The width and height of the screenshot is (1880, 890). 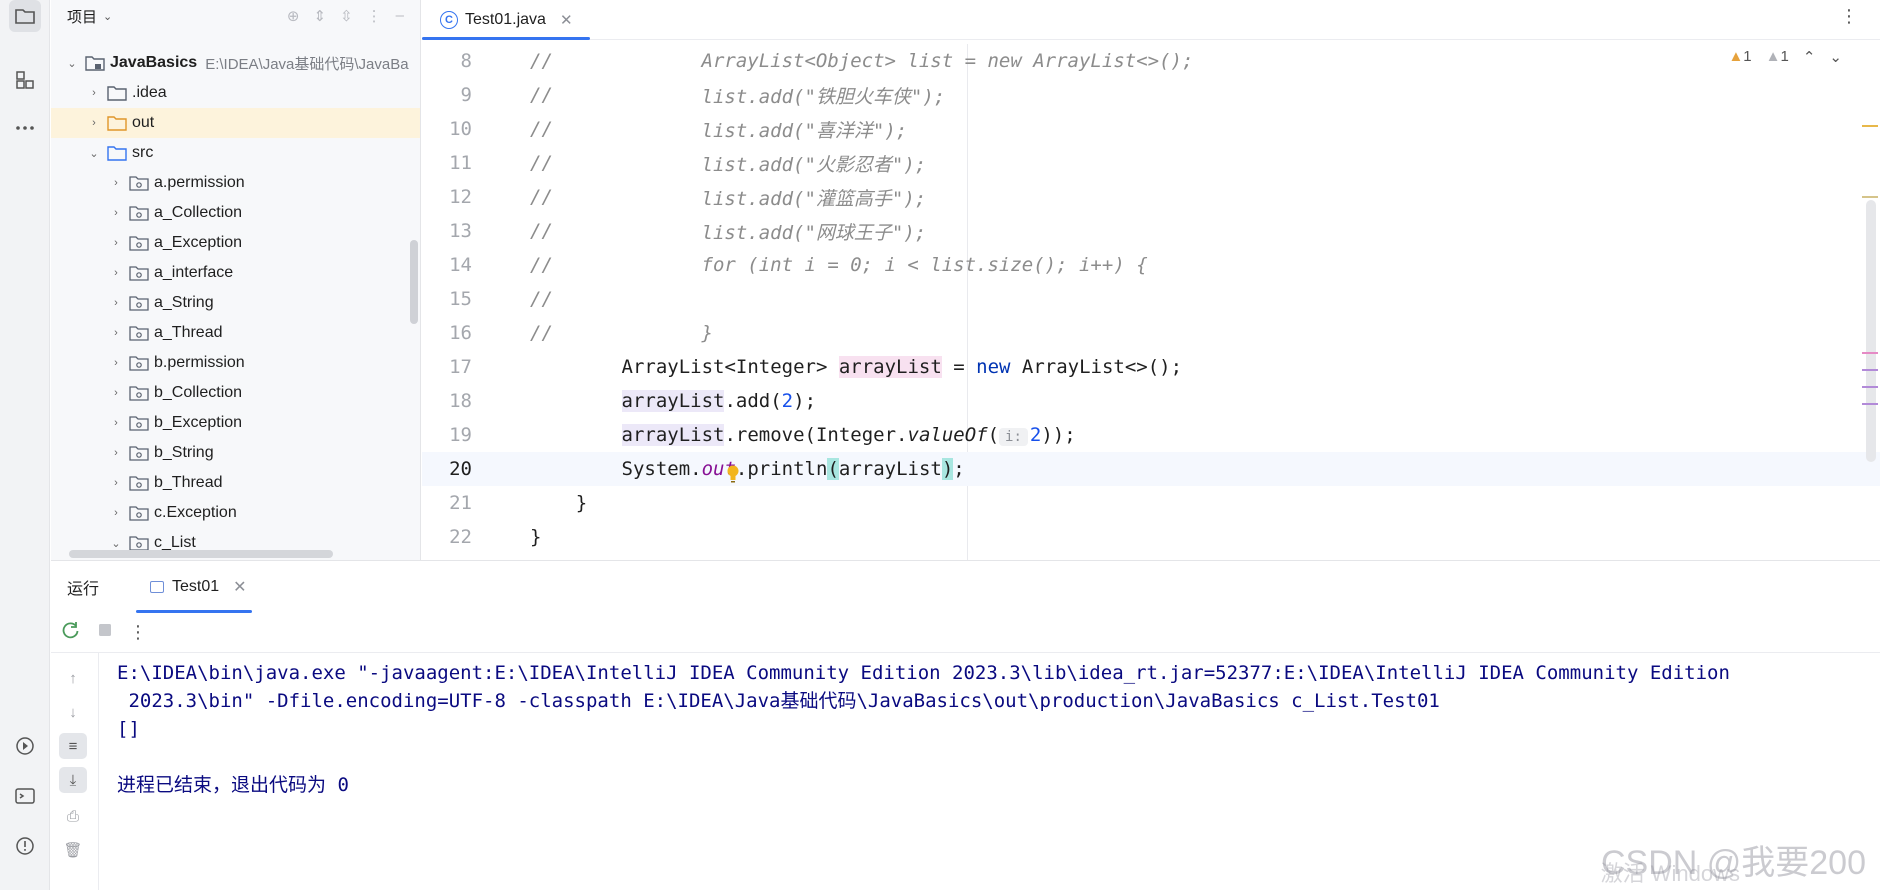 What do you see at coordinates (1151, 163) in the screenshot?
I see `code-line-11: 11 // list.add("火影忍者");` at bounding box center [1151, 163].